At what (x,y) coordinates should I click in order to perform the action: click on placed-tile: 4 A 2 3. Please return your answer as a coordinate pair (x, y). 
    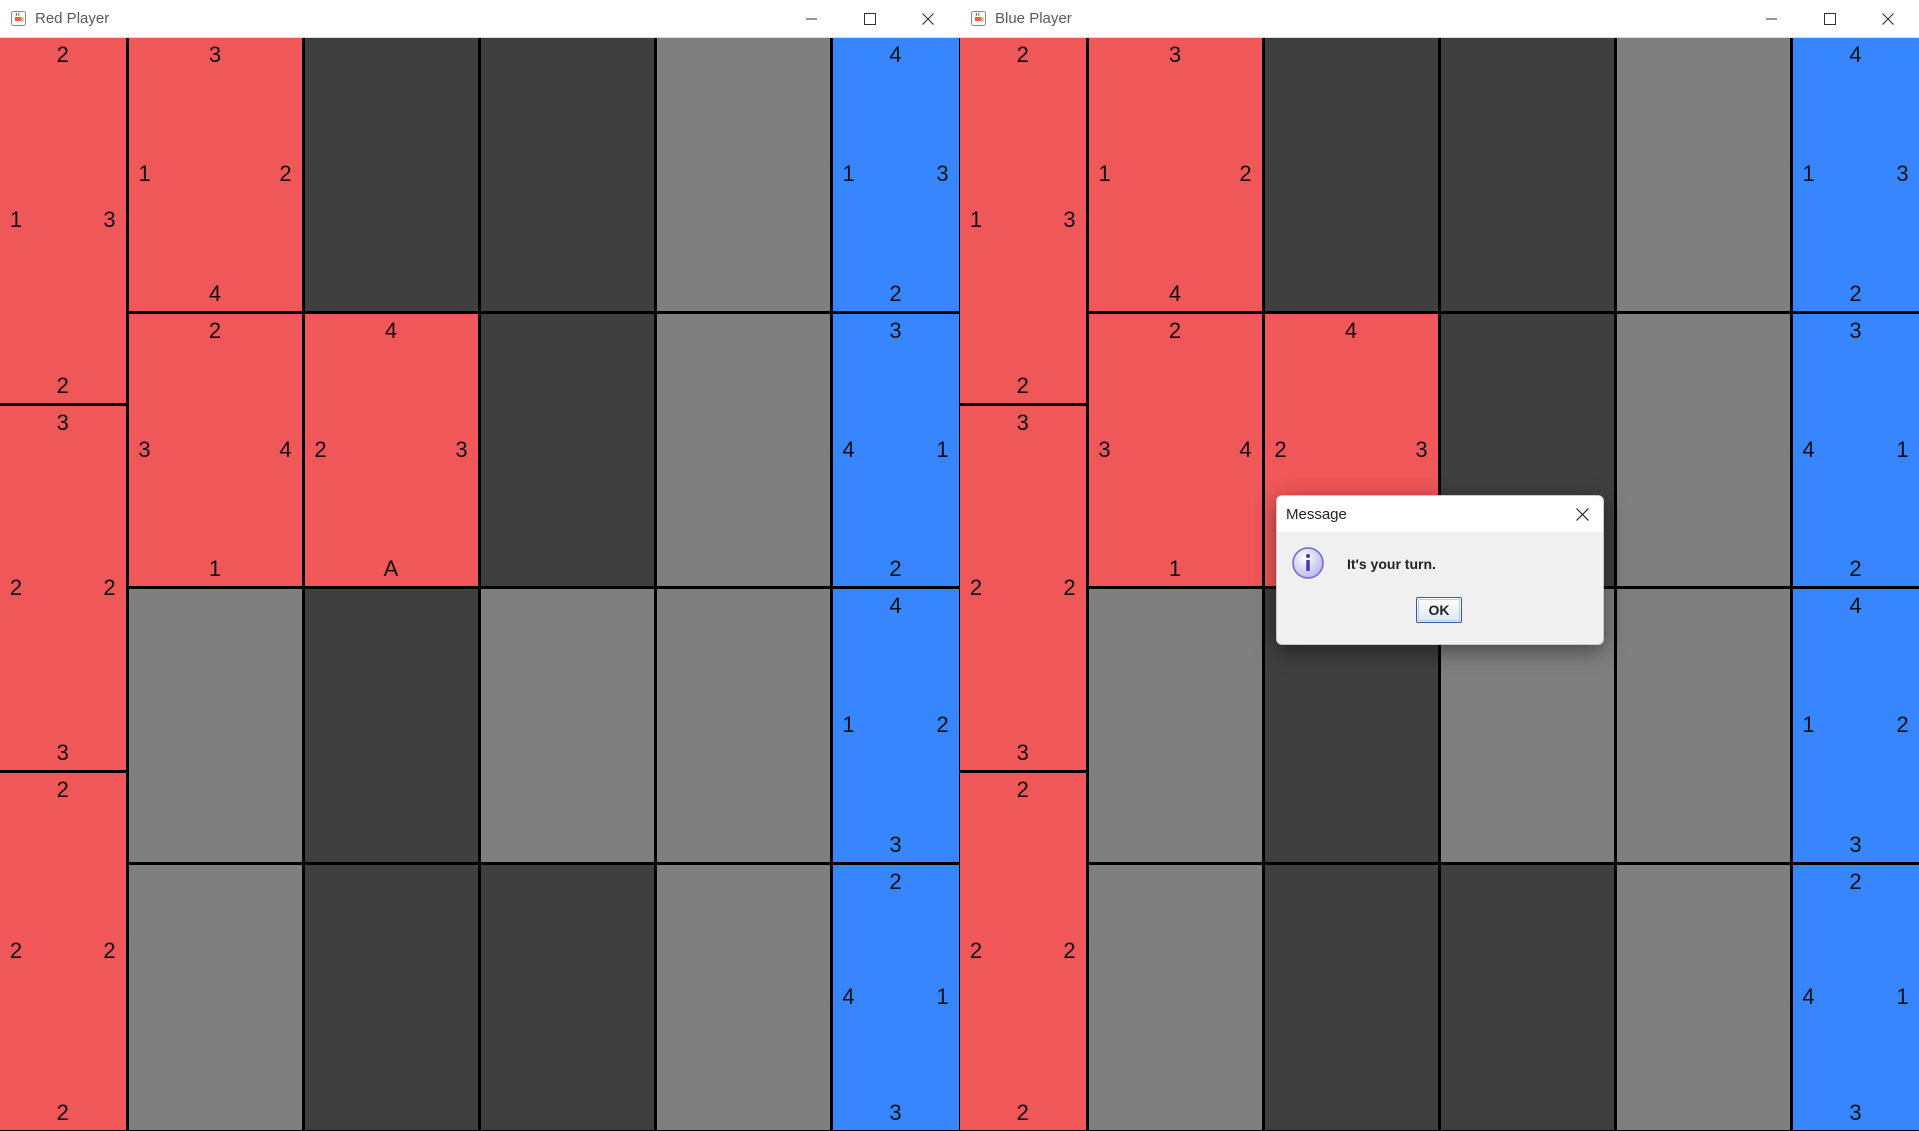
    Looking at the image, I should click on (391, 449).